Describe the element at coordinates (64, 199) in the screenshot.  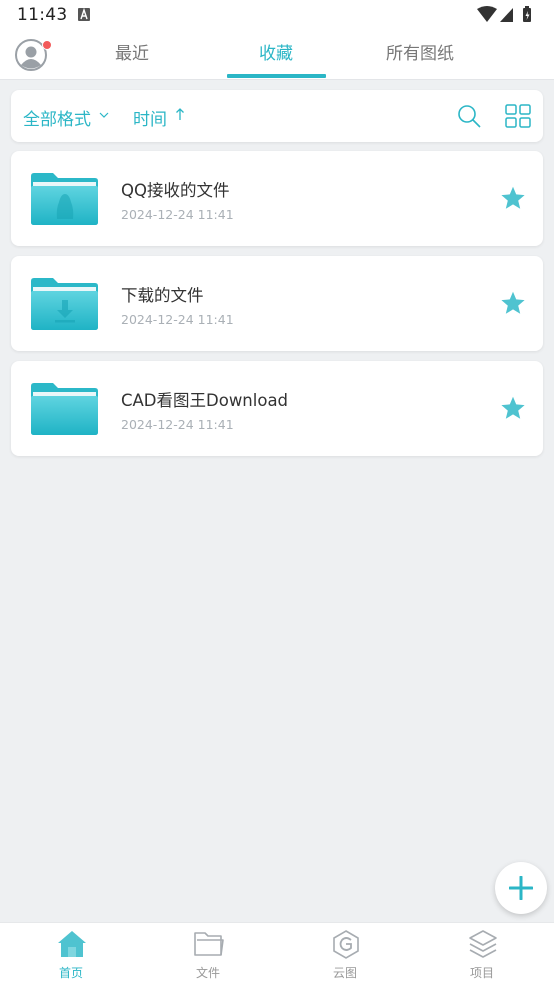
I see `folder-qq-icon` at that location.